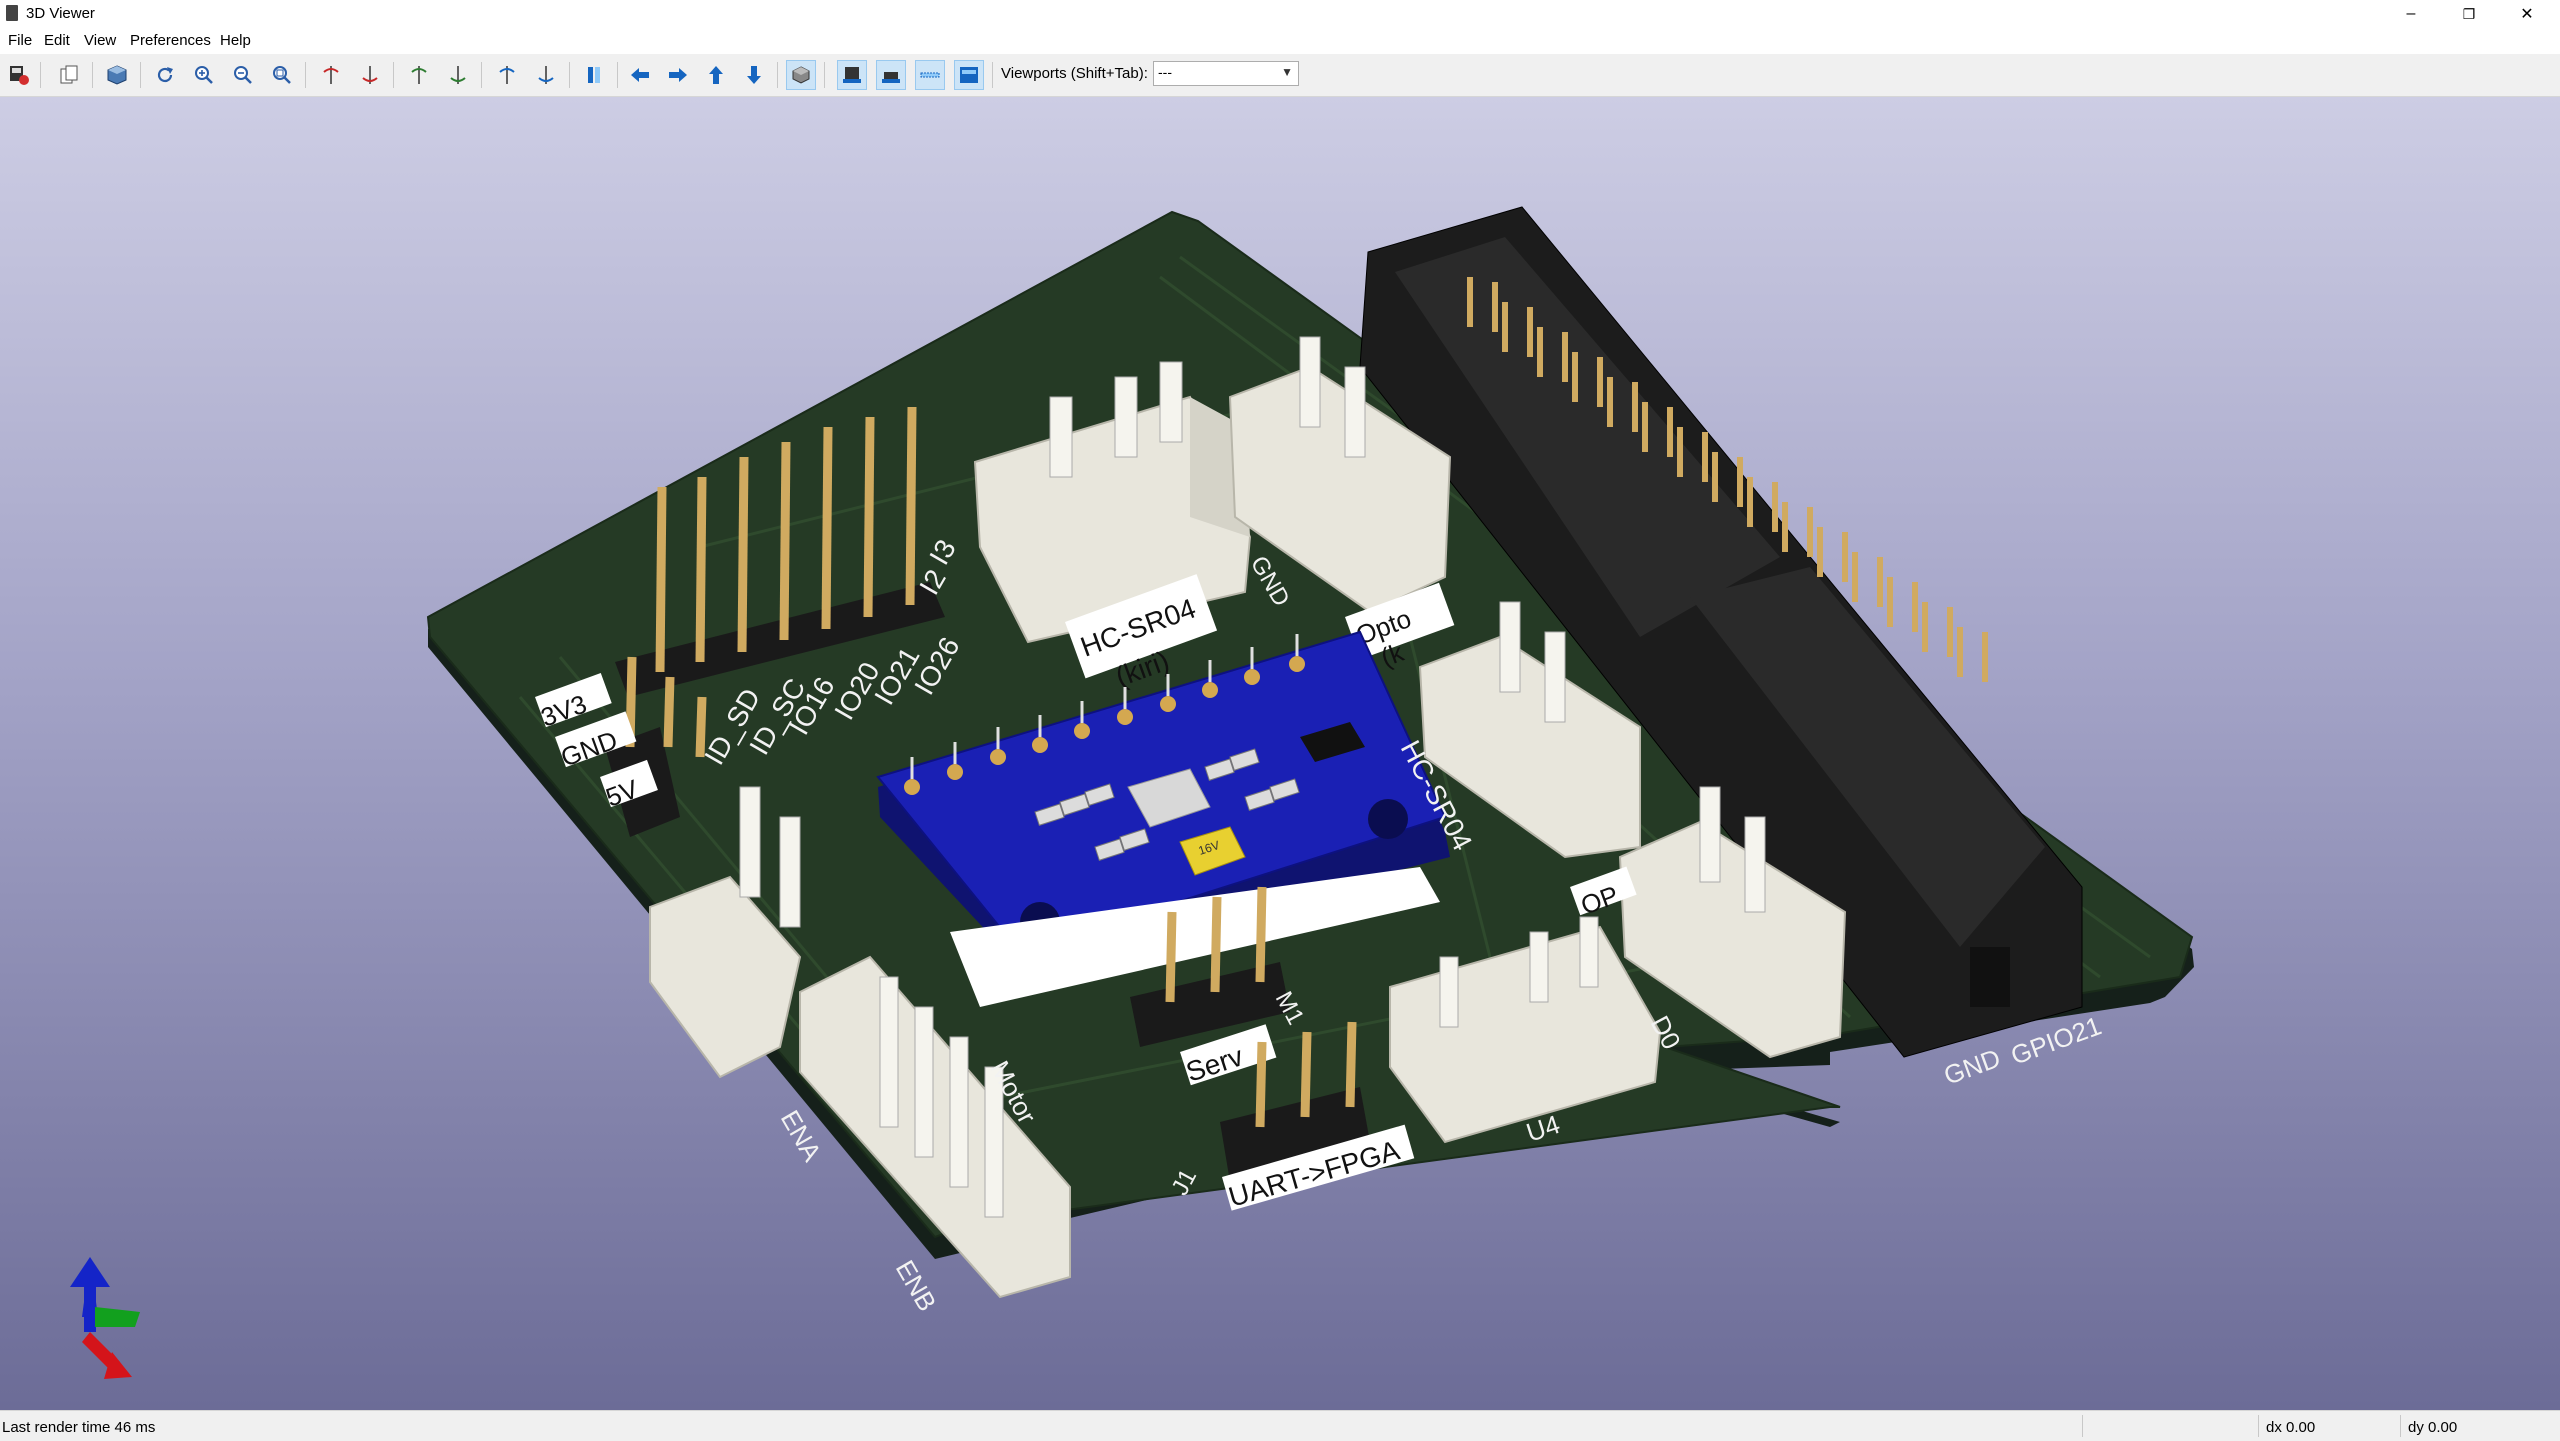 The height and width of the screenshot is (1441, 2560). What do you see at coordinates (1074, 73) in the screenshot?
I see `viewports-label: Viewports (Shift+Tab):` at bounding box center [1074, 73].